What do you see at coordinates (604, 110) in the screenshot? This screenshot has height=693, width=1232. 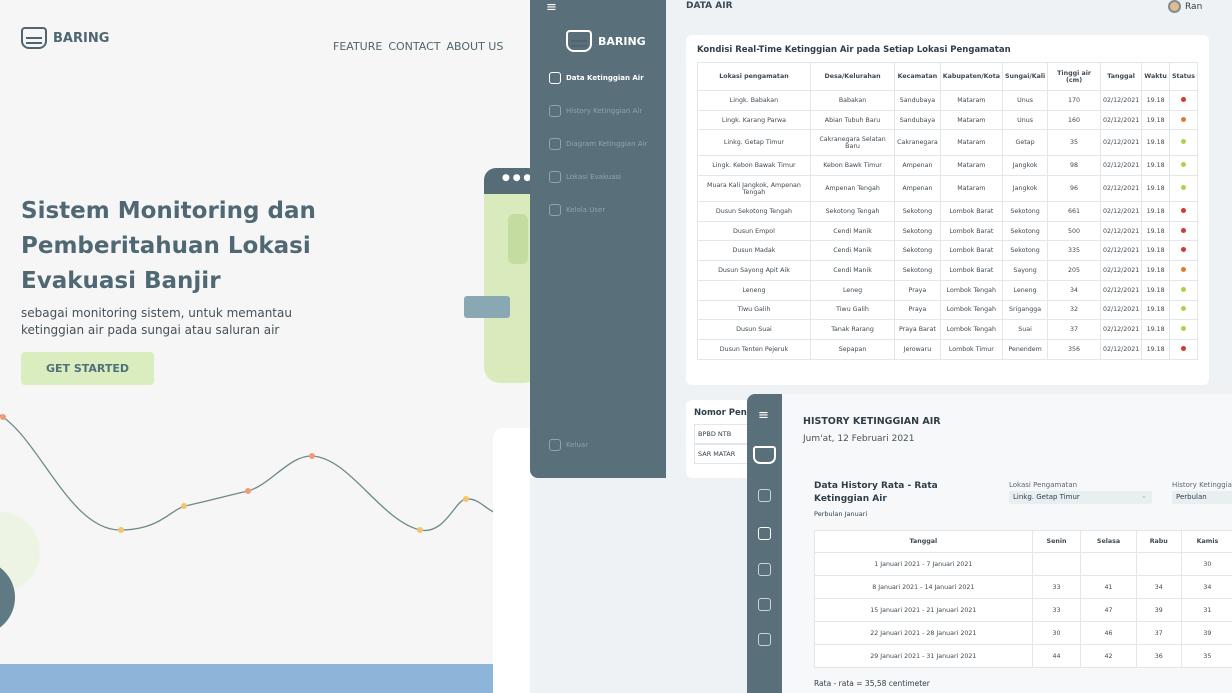 I see `sidebar-item-label: History Ketinggian Air` at bounding box center [604, 110].